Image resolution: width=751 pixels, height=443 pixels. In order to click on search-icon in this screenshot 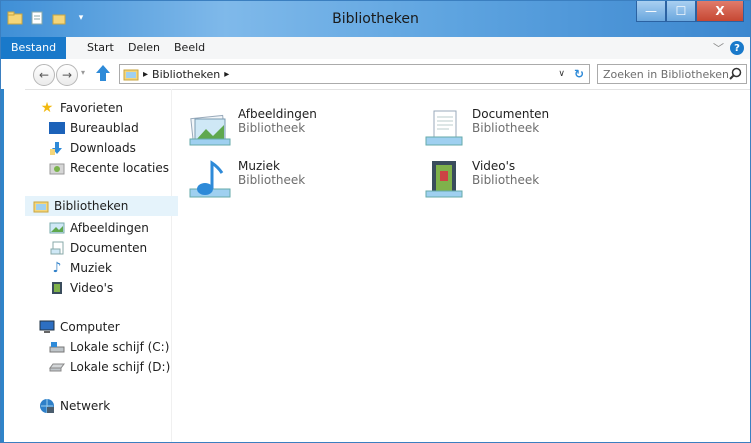, I will do `click(735, 75)`.